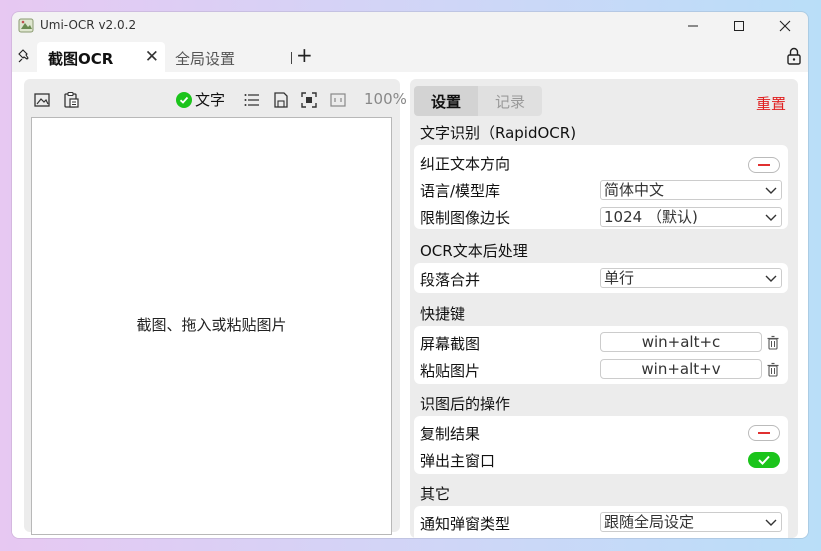  What do you see at coordinates (450, 344) in the screenshot?
I see `row-label-screenshot-hotkey: 屏幕截图` at bounding box center [450, 344].